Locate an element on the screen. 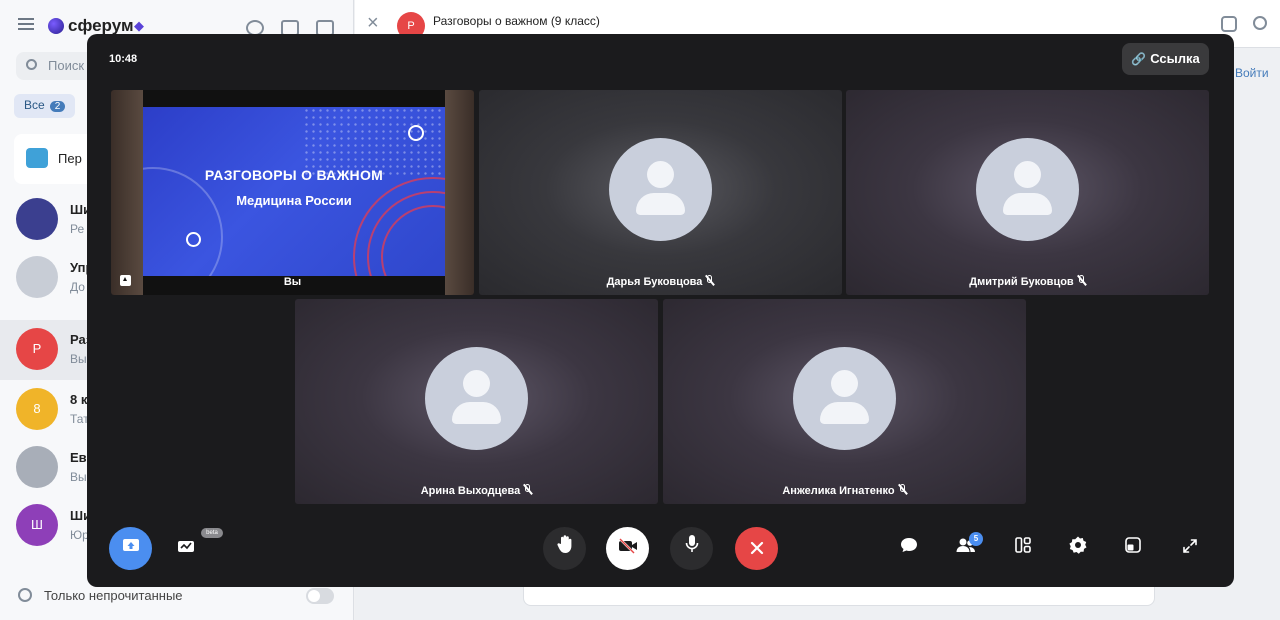  slide-decoration-arc is located at coordinates (183, 221).